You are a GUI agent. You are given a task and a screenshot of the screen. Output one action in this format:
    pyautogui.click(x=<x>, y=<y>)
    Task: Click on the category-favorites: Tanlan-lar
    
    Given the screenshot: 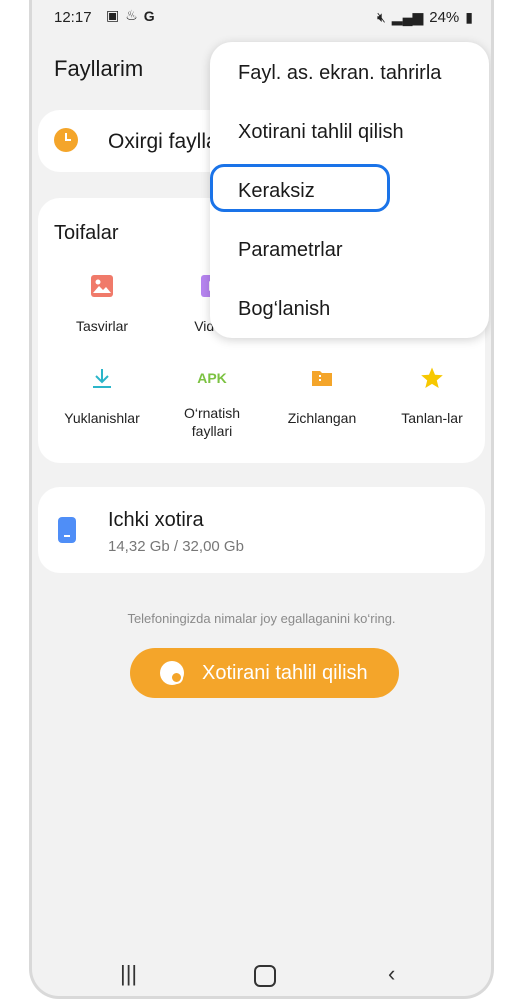 What is the action you would take?
    pyautogui.click(x=432, y=396)
    